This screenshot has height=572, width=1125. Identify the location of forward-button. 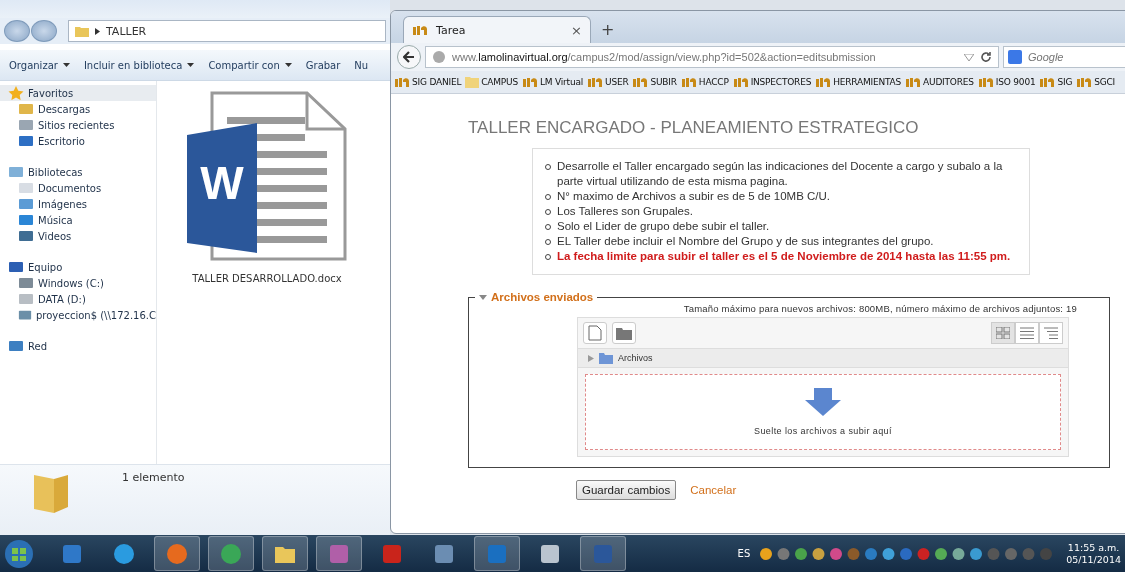
(44, 31).